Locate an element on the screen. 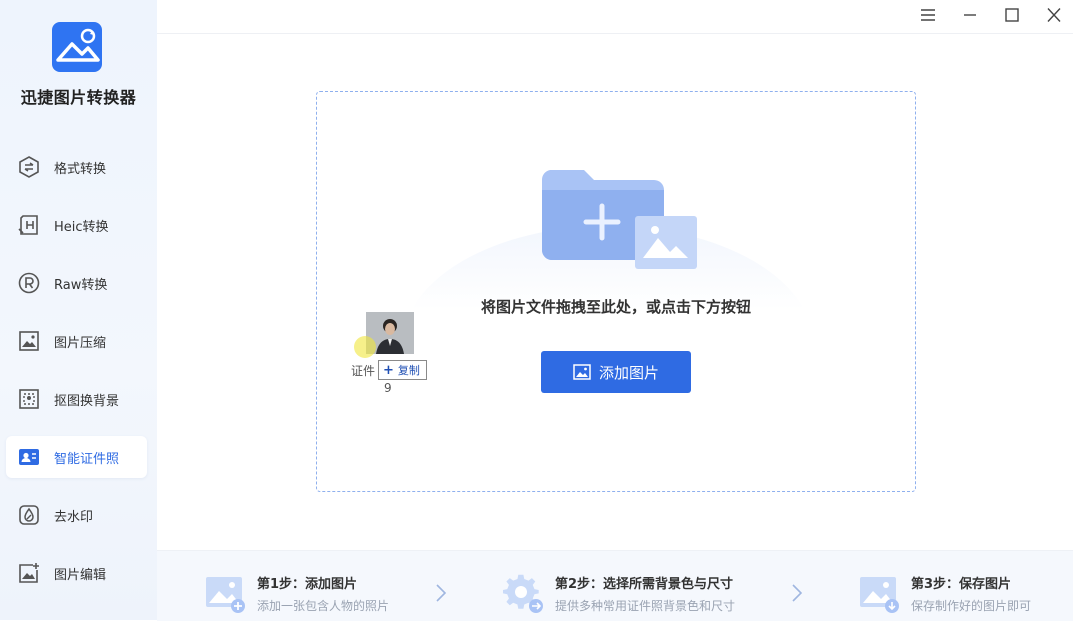  copy-tooltip: + 复制 is located at coordinates (402, 370).